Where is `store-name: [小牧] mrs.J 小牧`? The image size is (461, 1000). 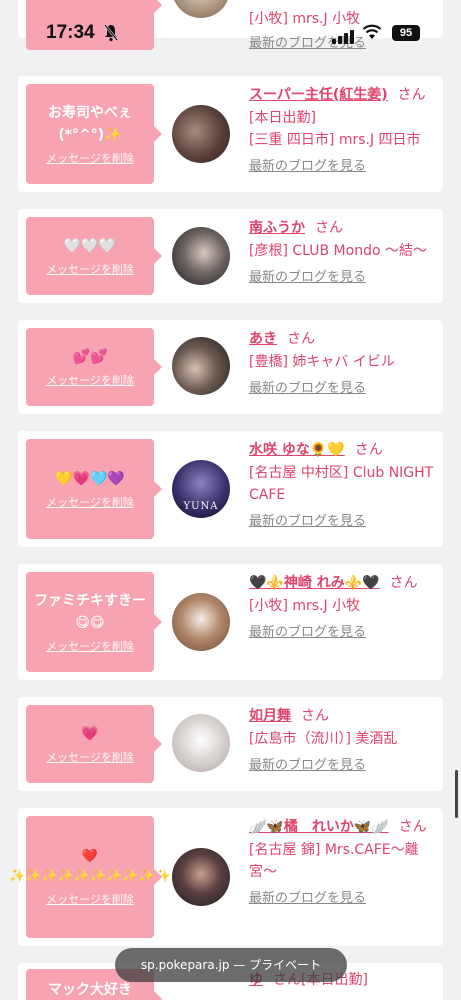 store-name: [小牧] mrs.J 小牧 is located at coordinates (305, 606).